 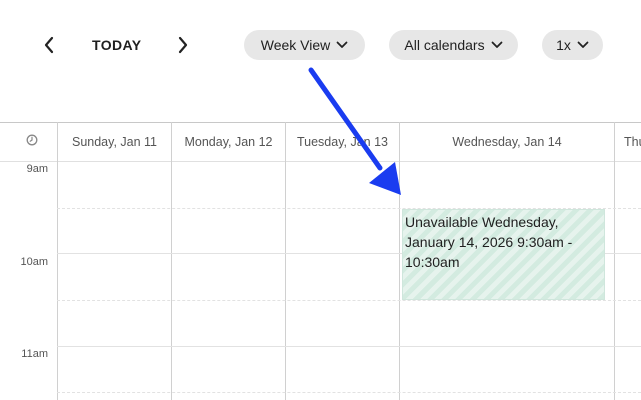 I want to click on zoom-selector-label: 1x, so click(x=563, y=45).